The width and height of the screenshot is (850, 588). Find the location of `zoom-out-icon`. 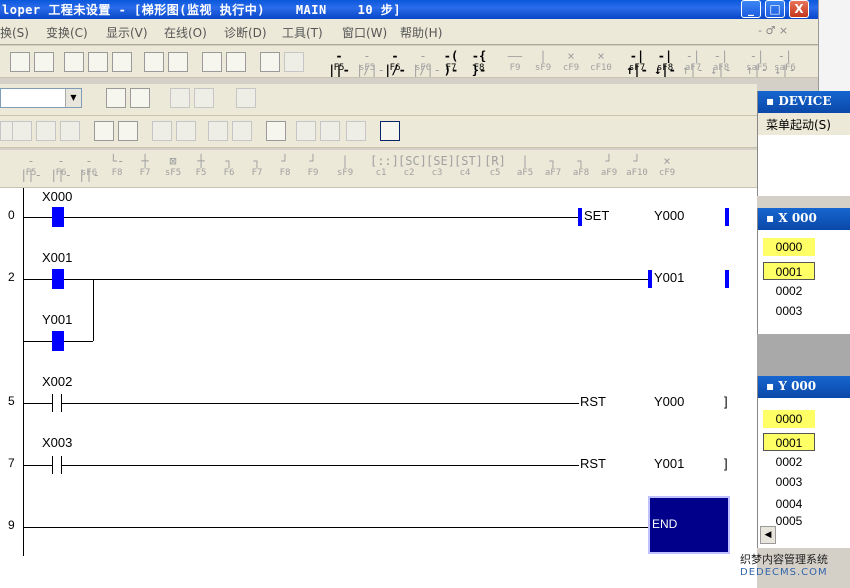

zoom-out-icon is located at coordinates (236, 62).